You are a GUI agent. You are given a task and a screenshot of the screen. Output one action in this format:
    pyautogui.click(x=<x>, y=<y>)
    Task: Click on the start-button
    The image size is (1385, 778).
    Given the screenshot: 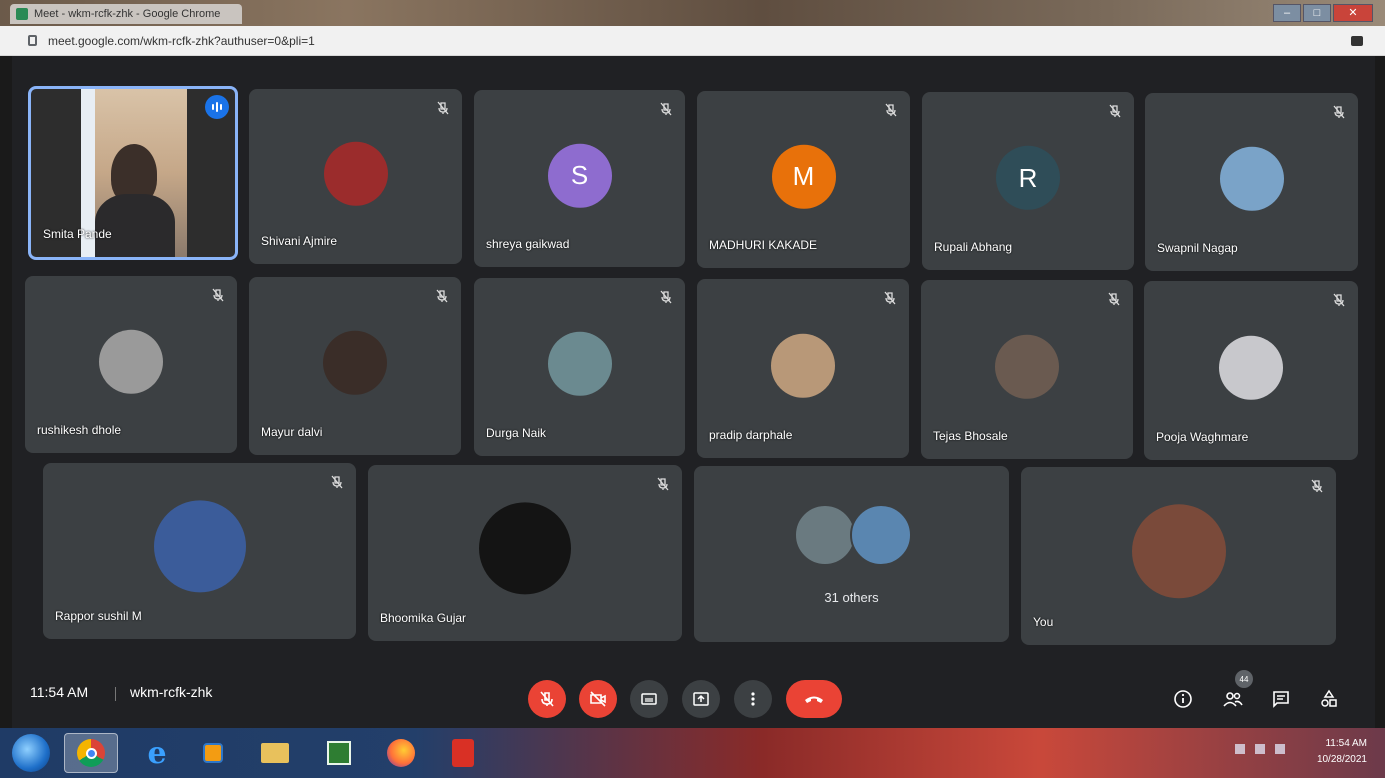 What is the action you would take?
    pyautogui.click(x=31, y=753)
    